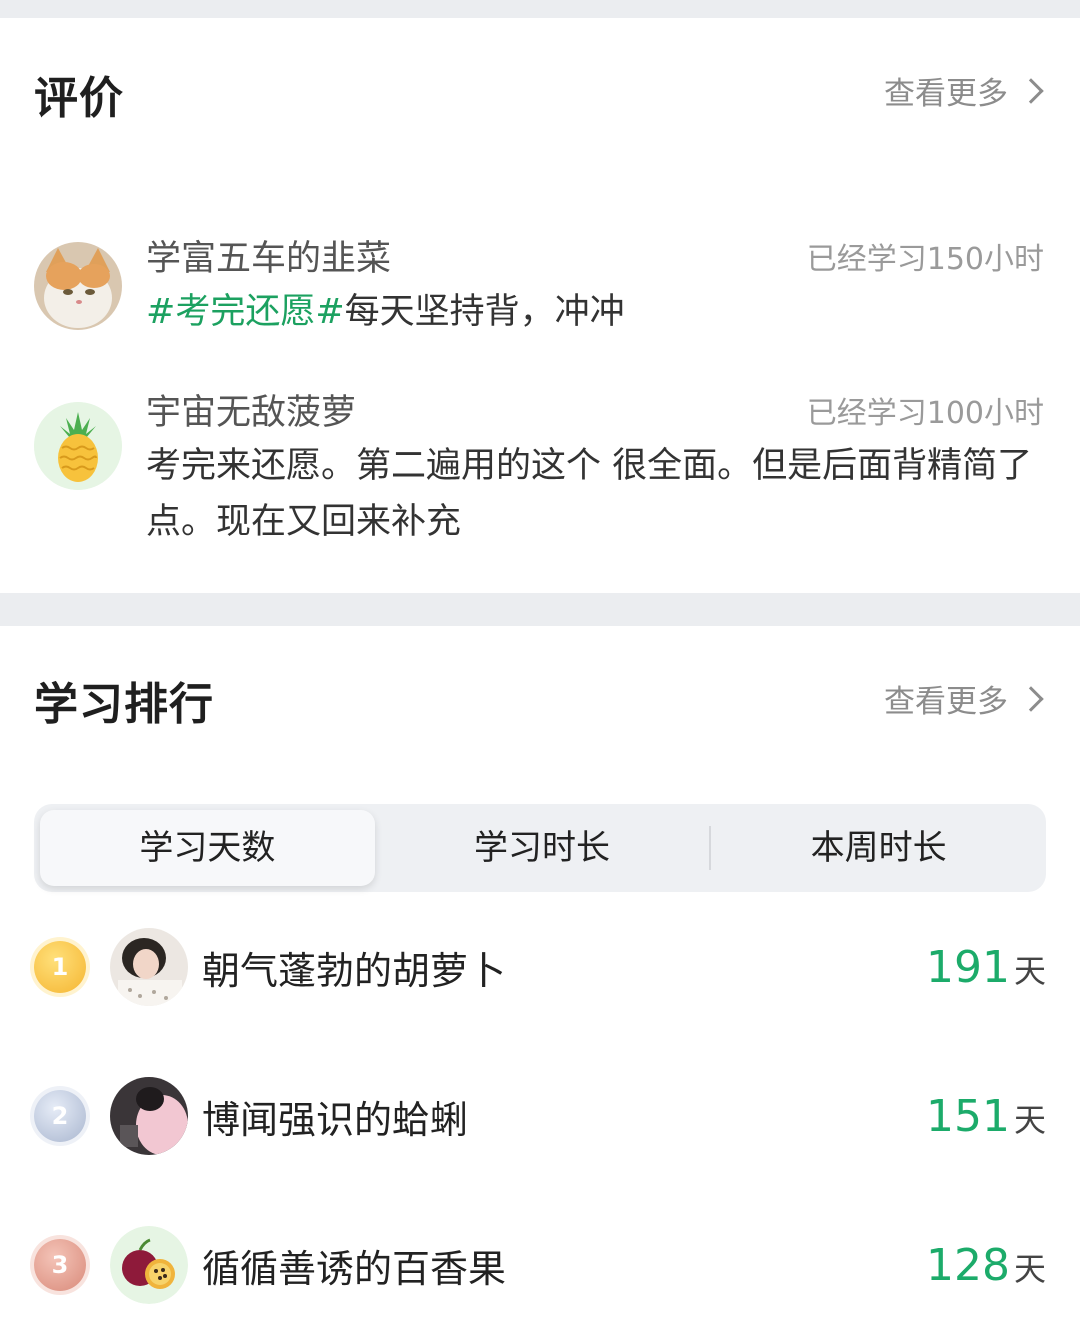 This screenshot has height=1340, width=1080. What do you see at coordinates (540, 609) in the screenshot?
I see `section-gap` at bounding box center [540, 609].